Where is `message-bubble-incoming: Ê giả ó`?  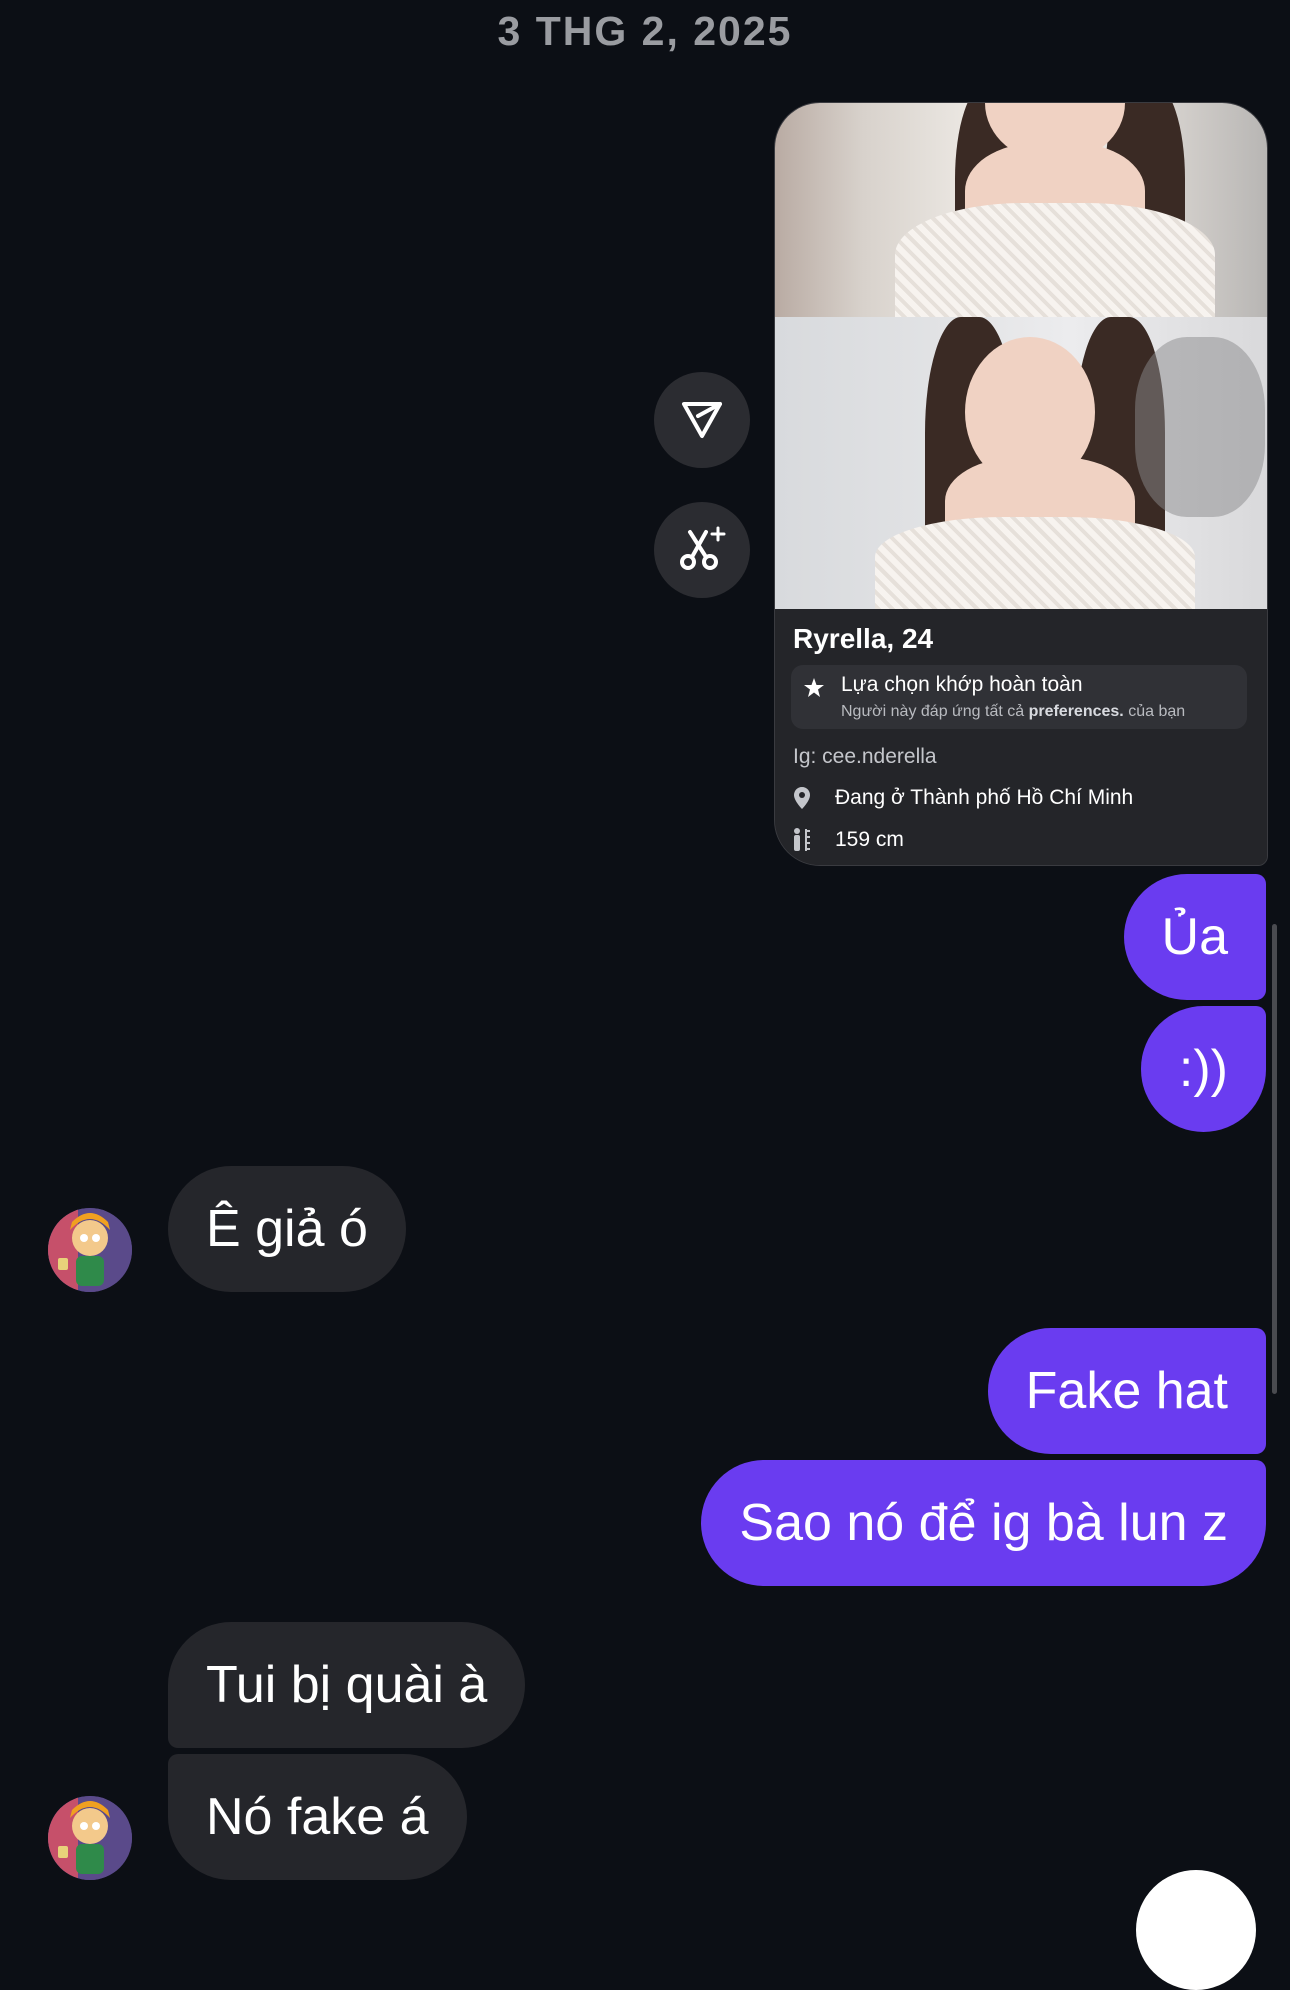
message-bubble-incoming: Ê giả ó is located at coordinates (287, 1229).